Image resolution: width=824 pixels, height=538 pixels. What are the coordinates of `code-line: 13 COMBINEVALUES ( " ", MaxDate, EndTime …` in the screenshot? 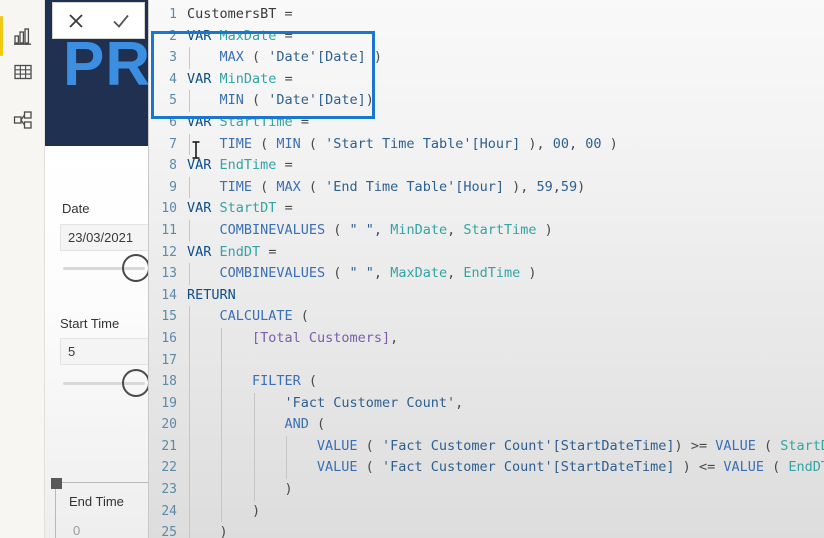 It's located at (486, 274).